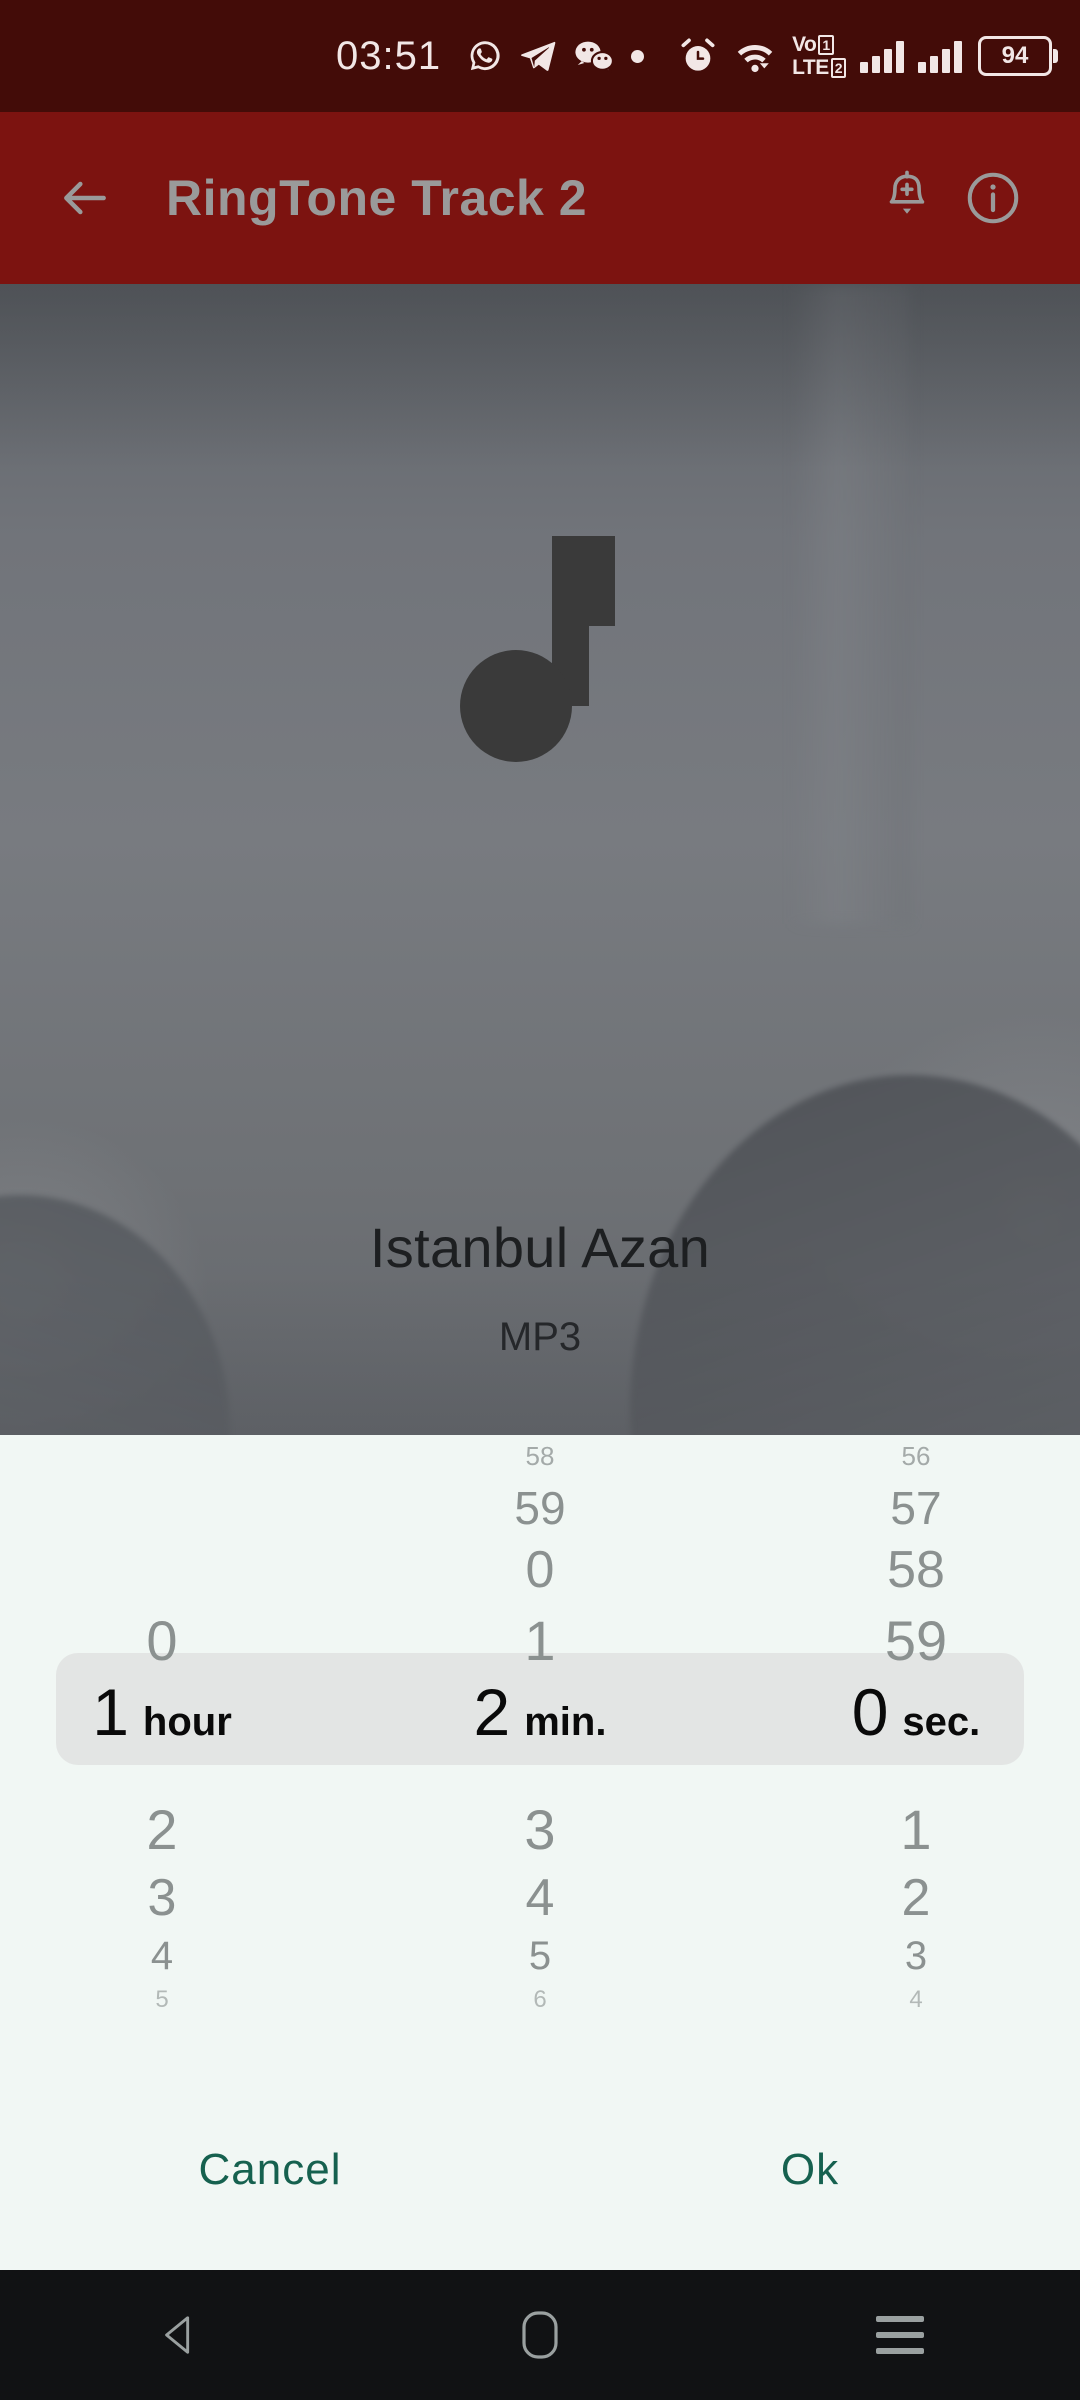 This screenshot has width=1080, height=2400. I want to click on status-bar: 03:51 Vo 1 LTE 2 94, so click(540, 56).